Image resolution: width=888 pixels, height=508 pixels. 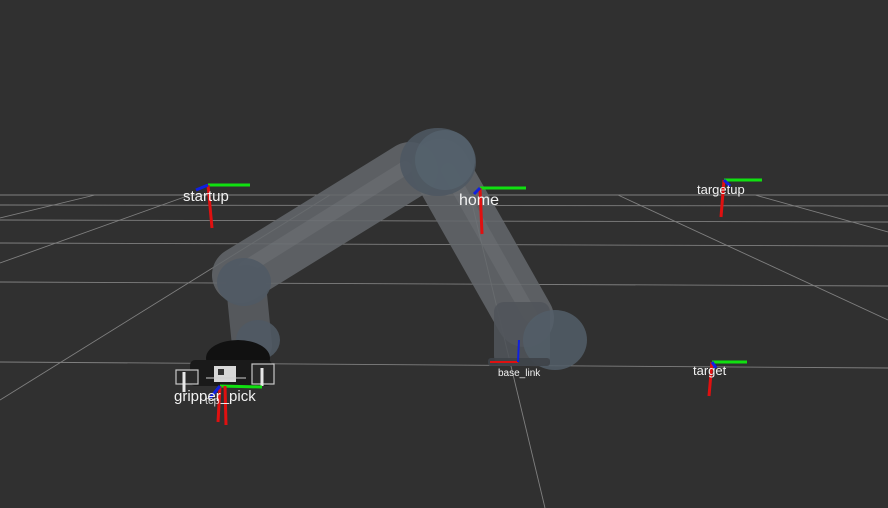 I want to click on frame-label-base-link: base_link, so click(x=519, y=373).